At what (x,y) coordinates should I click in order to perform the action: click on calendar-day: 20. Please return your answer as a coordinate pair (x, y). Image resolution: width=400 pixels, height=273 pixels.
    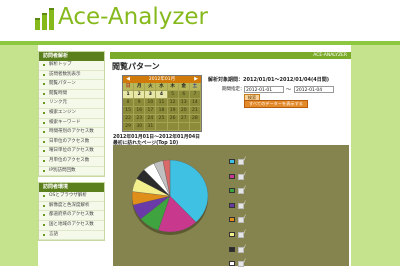
    Looking at the image, I should click on (184, 111).